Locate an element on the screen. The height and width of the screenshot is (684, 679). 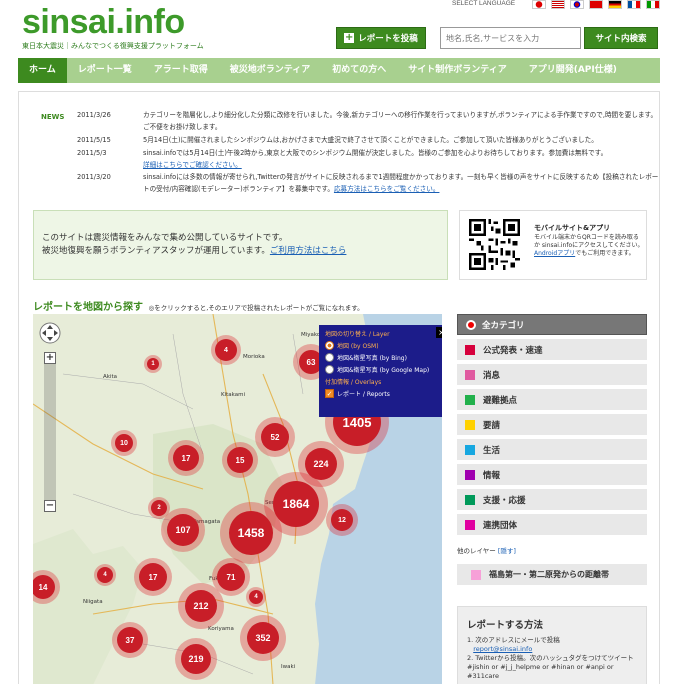
report-cluster: 1864 is located at coordinates (296, 504).